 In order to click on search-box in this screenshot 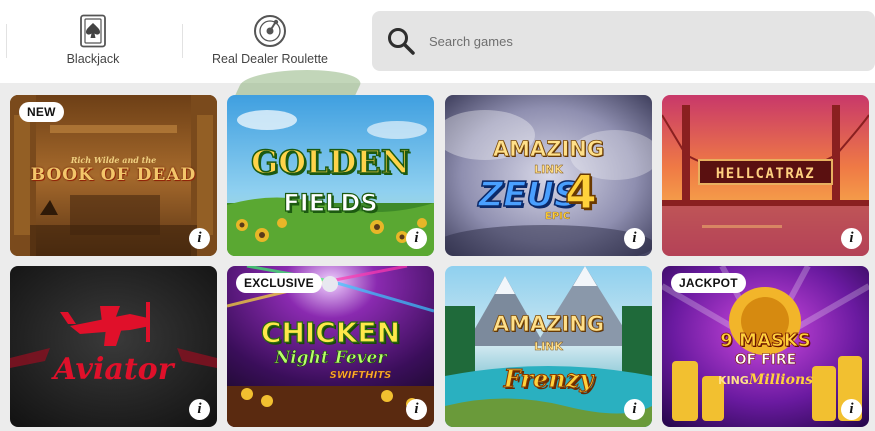, I will do `click(623, 41)`.